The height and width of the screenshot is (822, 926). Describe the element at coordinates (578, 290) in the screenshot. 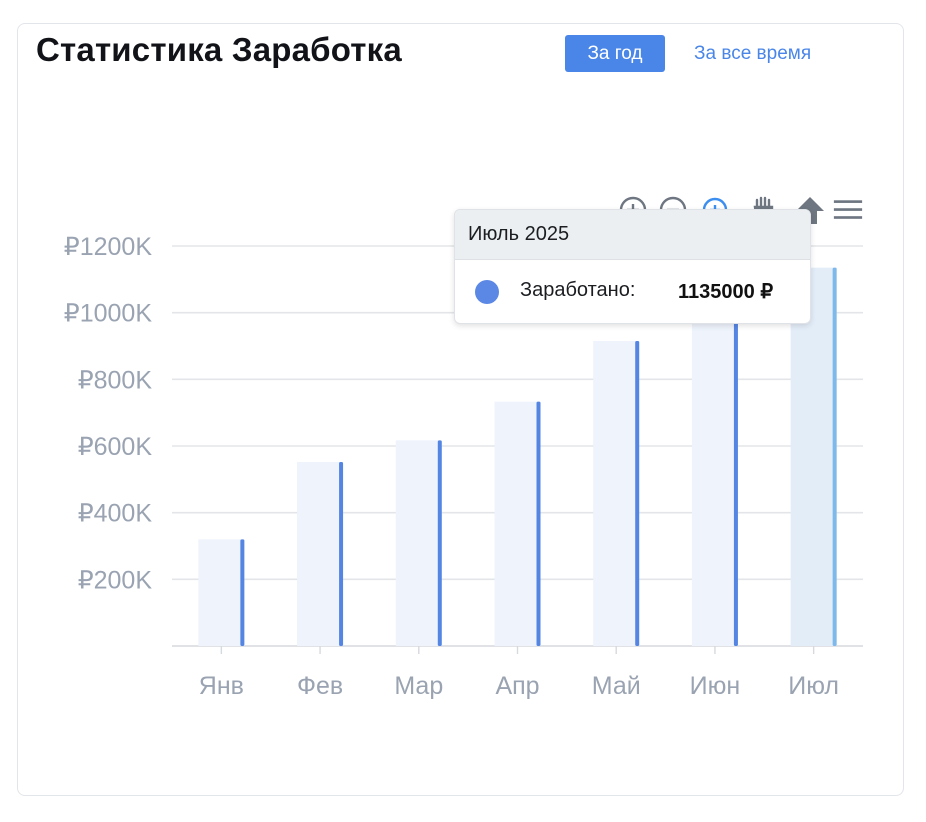

I see `tooltip-label: Заработано:` at that location.